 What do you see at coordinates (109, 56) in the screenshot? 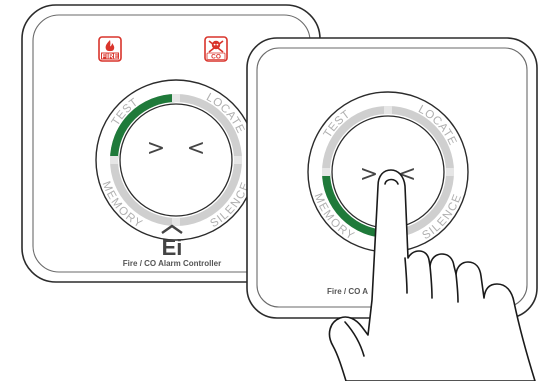
I see `fire-label: FIRE` at bounding box center [109, 56].